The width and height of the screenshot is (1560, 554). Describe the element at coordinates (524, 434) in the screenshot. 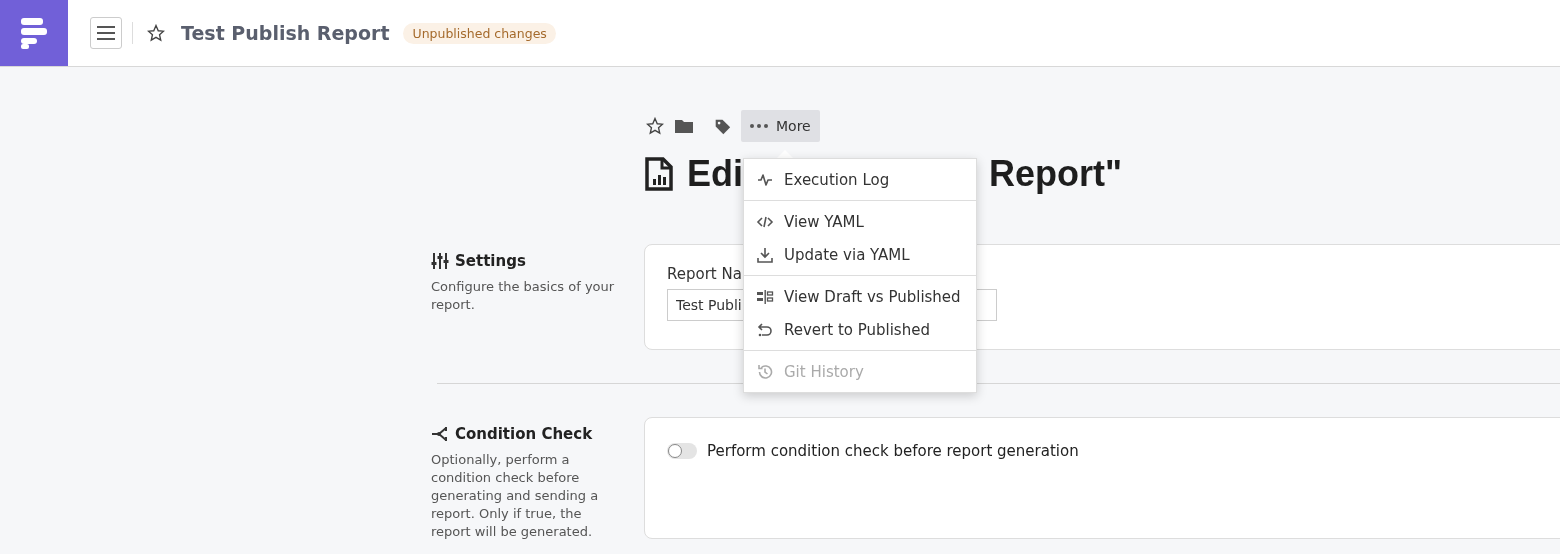

I see `section-title: Condition Check` at that location.